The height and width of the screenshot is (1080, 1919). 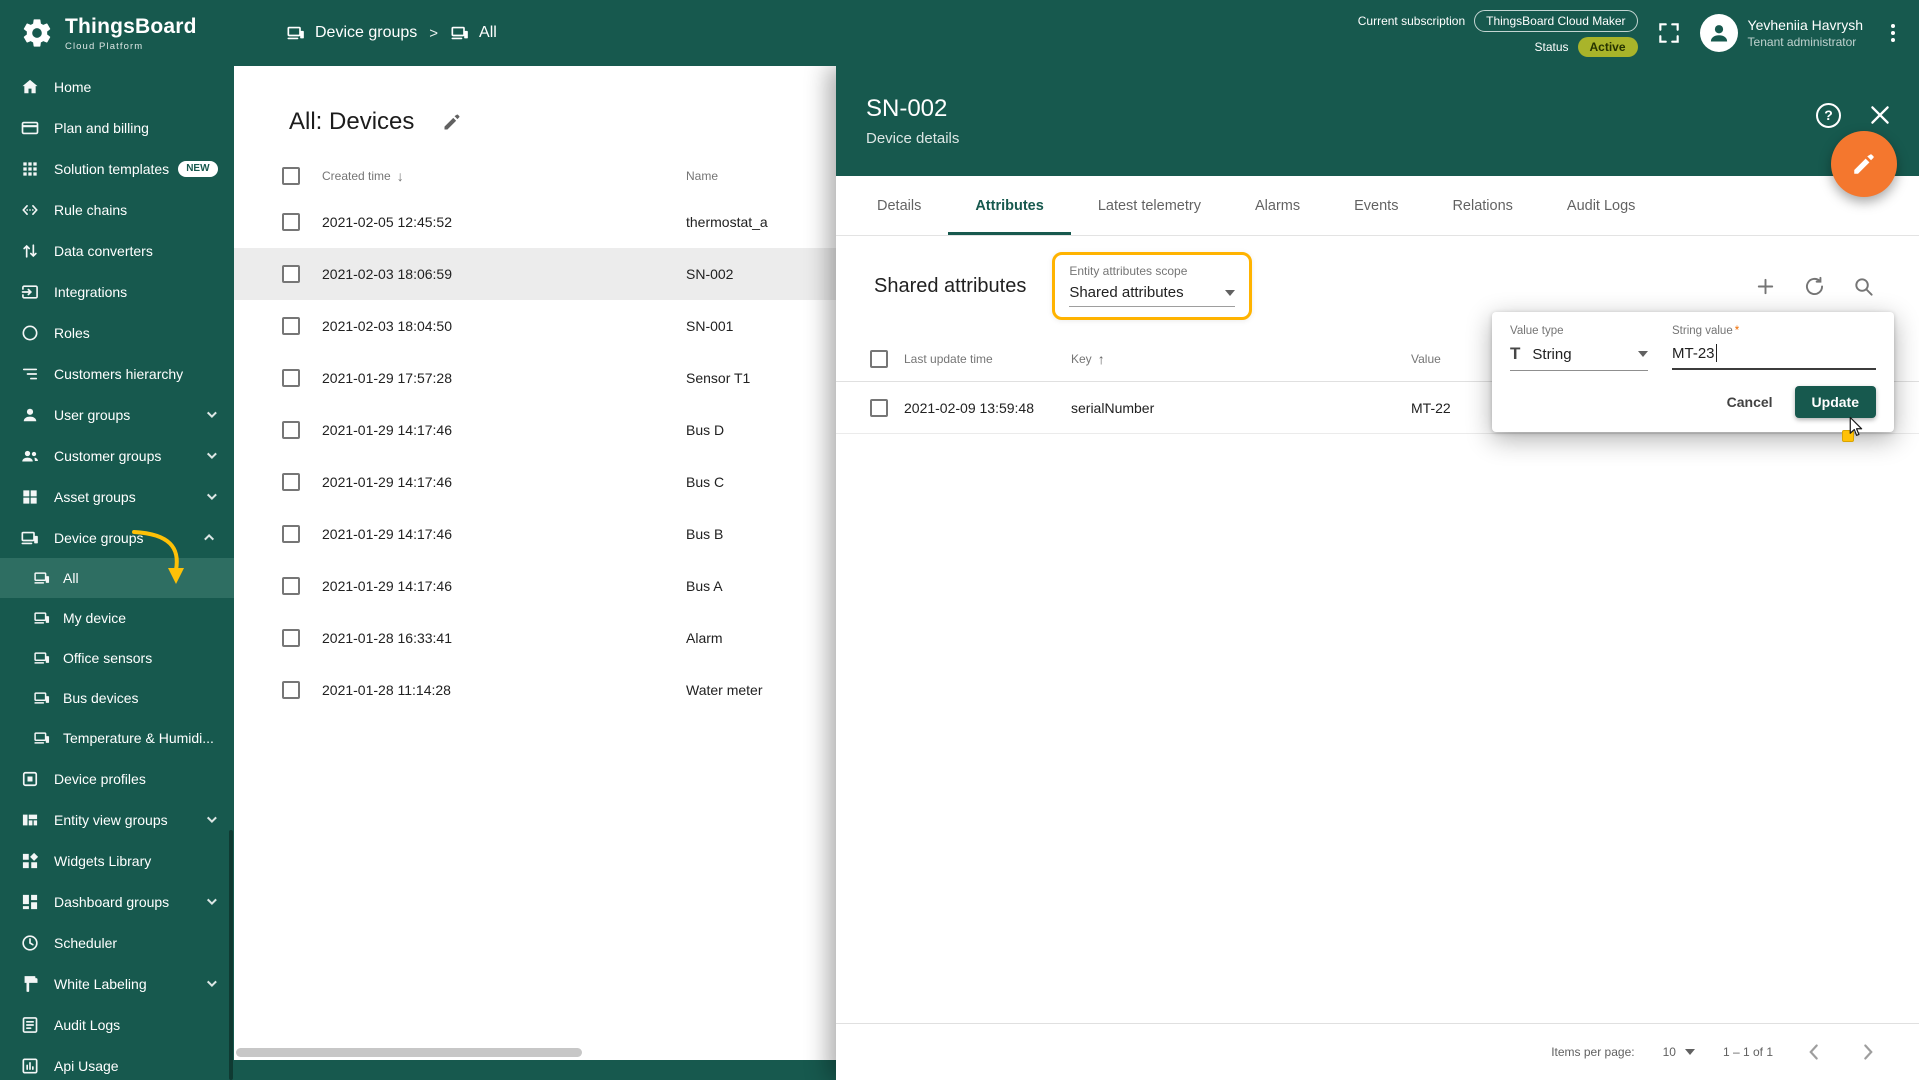 I want to click on scrollbar-thumb, so click(x=409, y=1052).